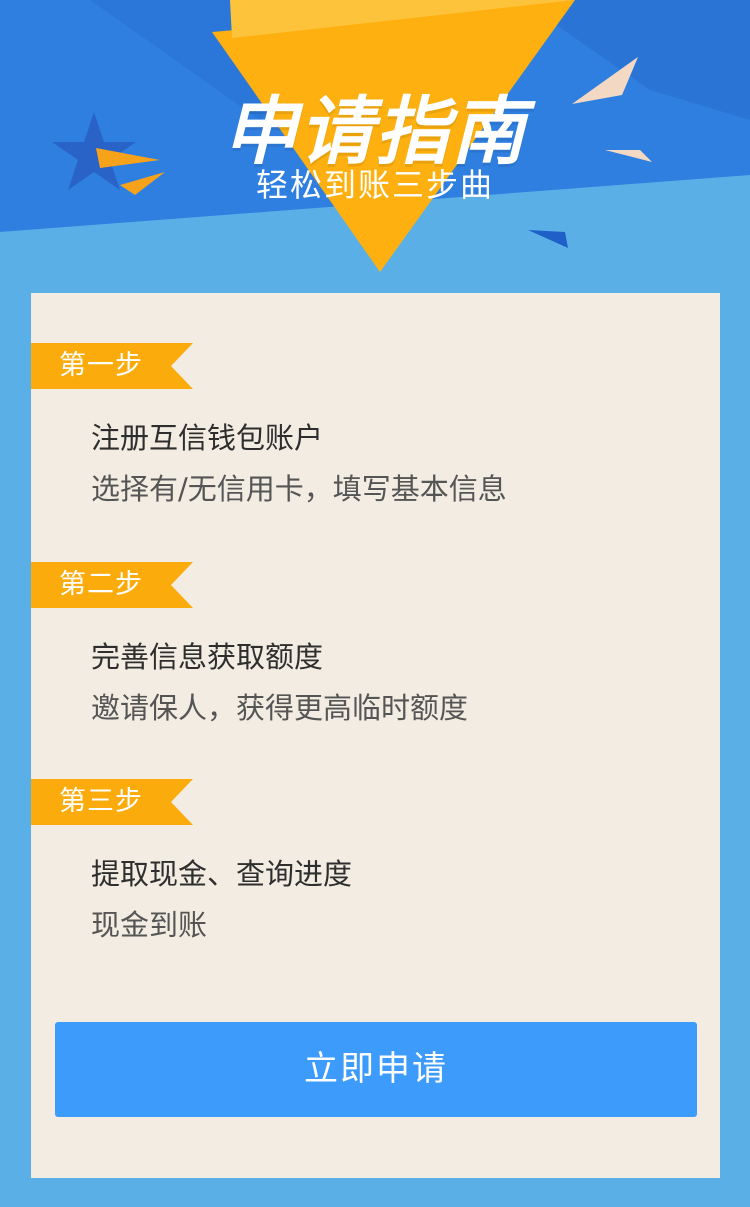  I want to click on step-description: 选择有/无信用卡，填写基本信息, so click(299, 489).